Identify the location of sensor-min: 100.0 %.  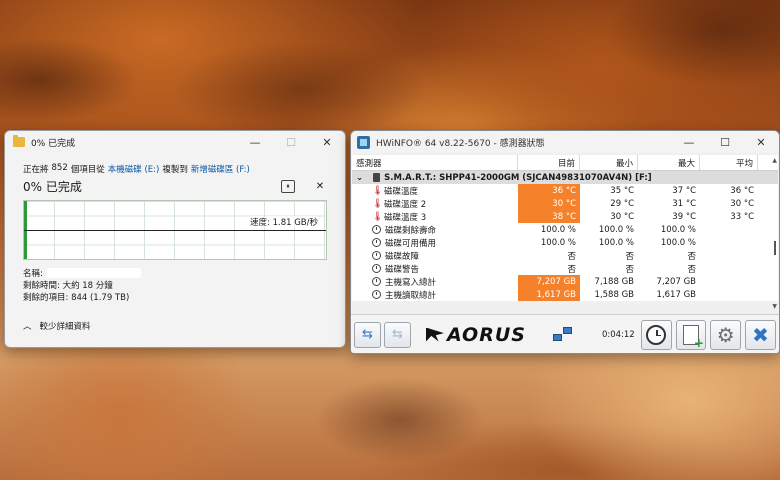
(616, 229).